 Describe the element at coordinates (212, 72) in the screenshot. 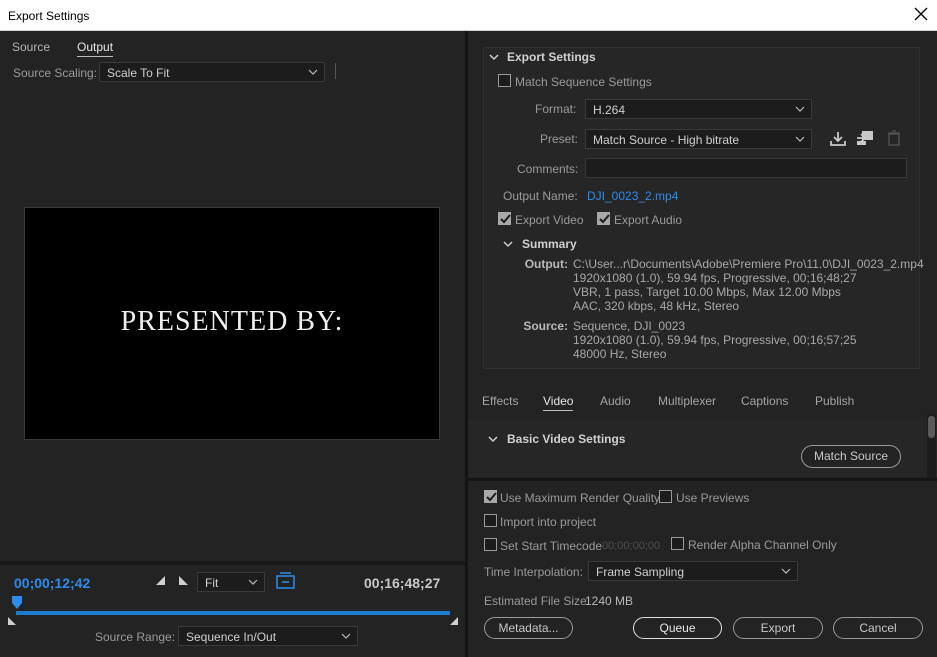

I see `source-scaling-select: Scale To Fit` at that location.